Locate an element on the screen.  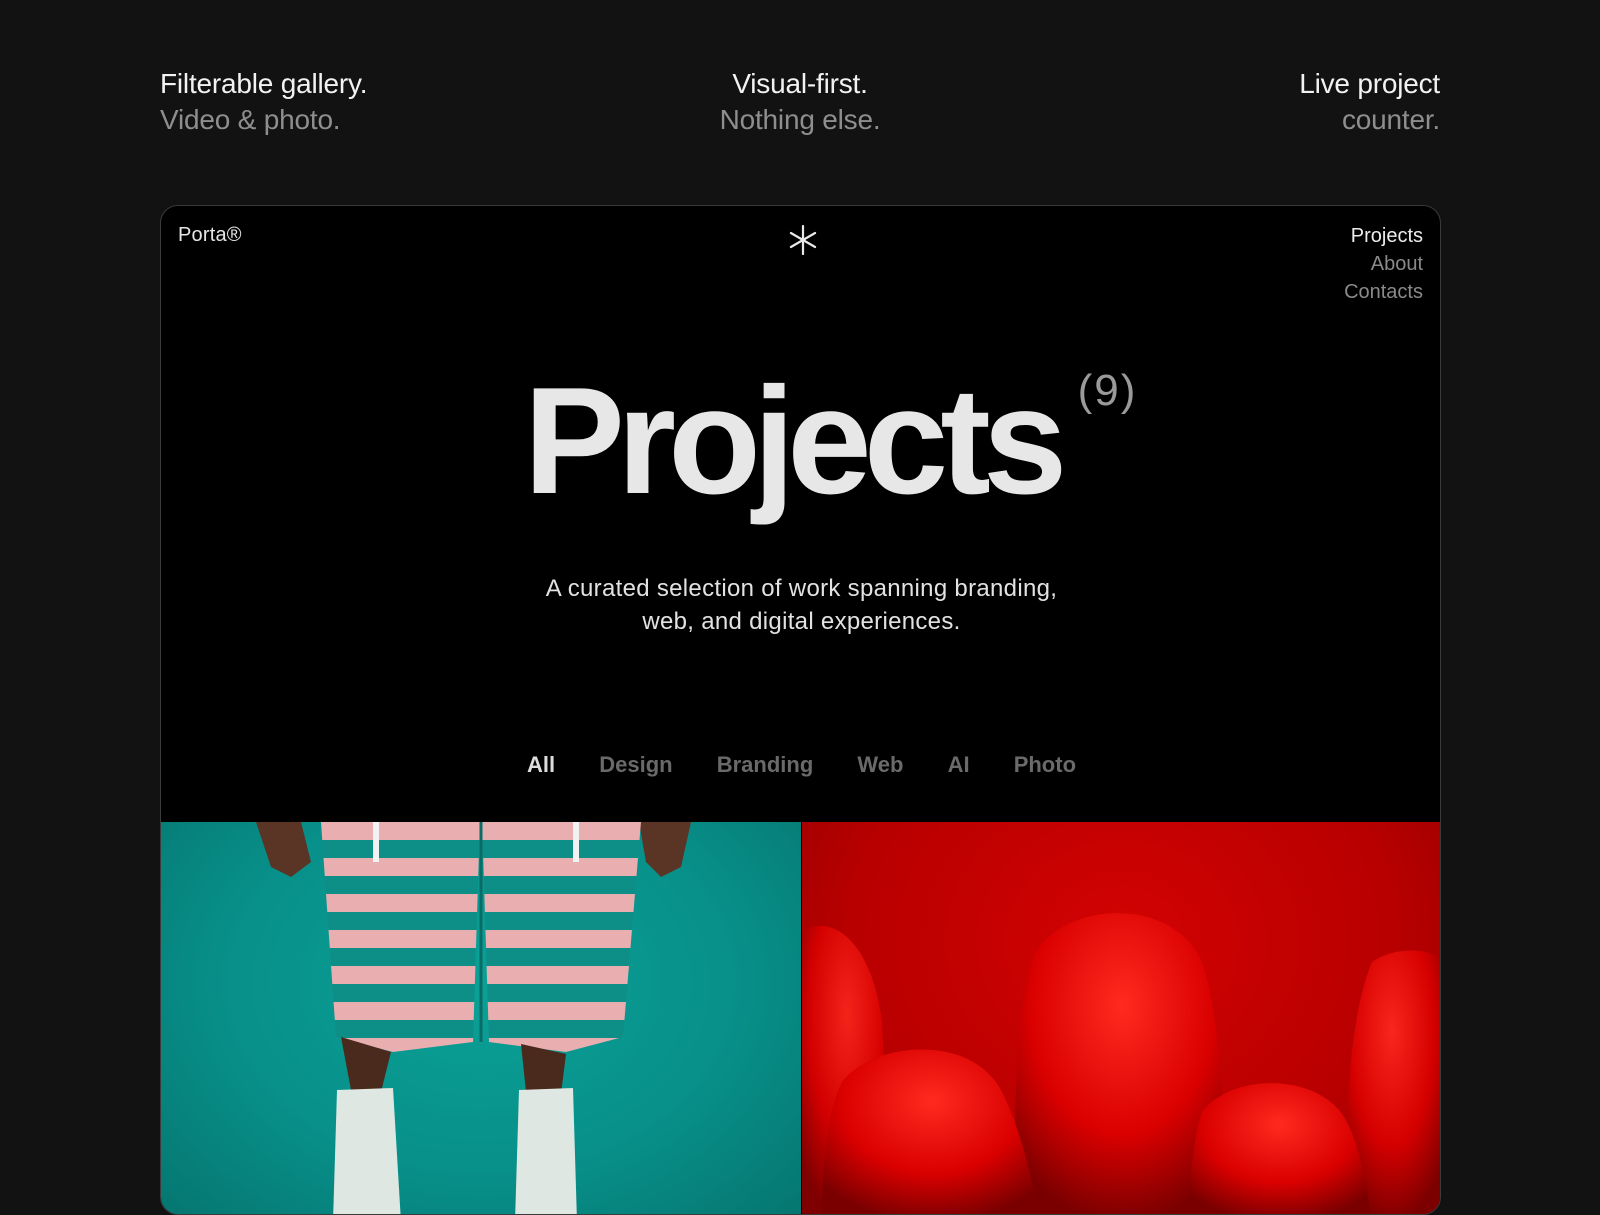
feature-visual: Visual-first. Nothing else. is located at coordinates (800, 102).